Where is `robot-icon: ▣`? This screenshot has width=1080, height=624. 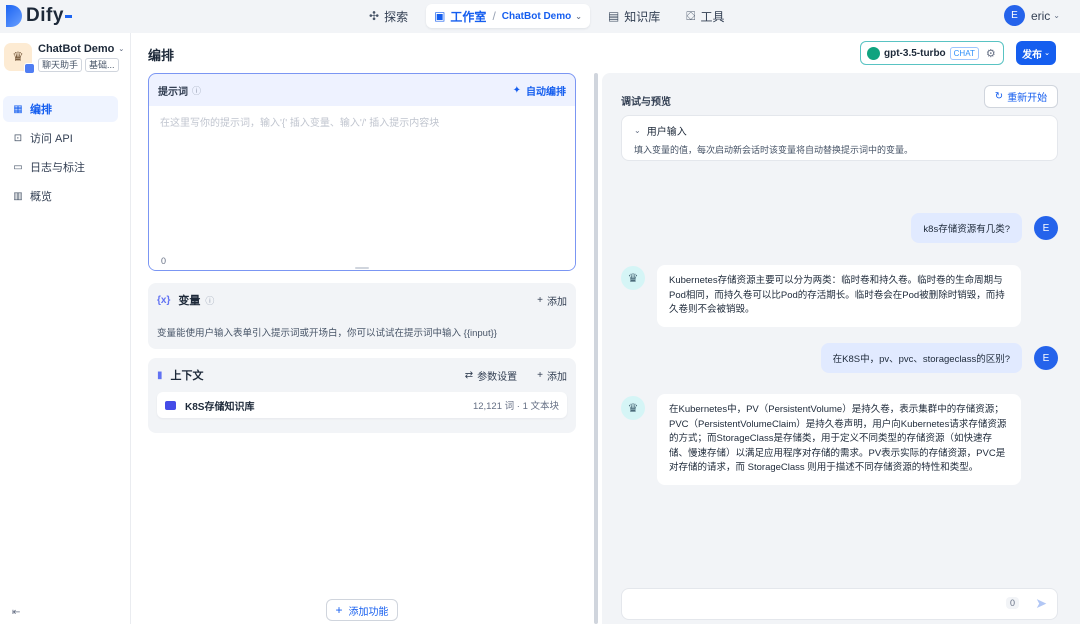
robot-icon: ▣ is located at coordinates (440, 16).